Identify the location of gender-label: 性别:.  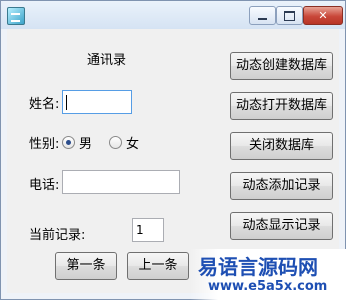
(44, 144).